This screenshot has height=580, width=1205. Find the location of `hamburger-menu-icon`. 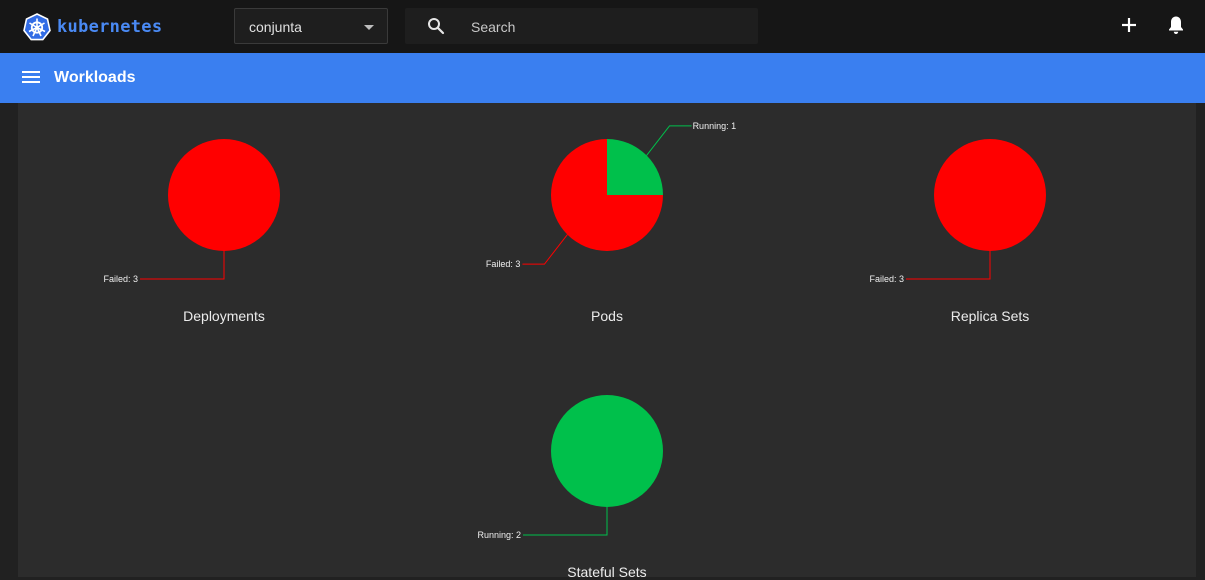

hamburger-menu-icon is located at coordinates (31, 77).